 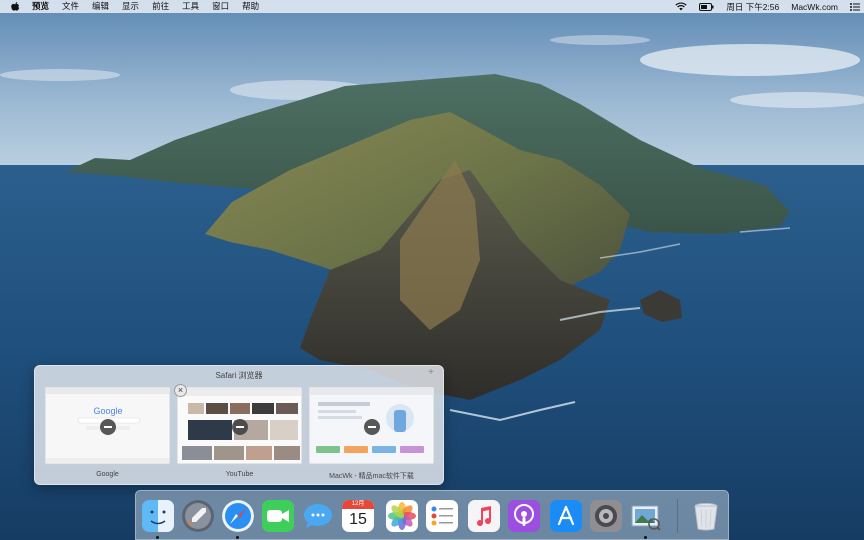 I want to click on system-preferences-icon, so click(x=606, y=516).